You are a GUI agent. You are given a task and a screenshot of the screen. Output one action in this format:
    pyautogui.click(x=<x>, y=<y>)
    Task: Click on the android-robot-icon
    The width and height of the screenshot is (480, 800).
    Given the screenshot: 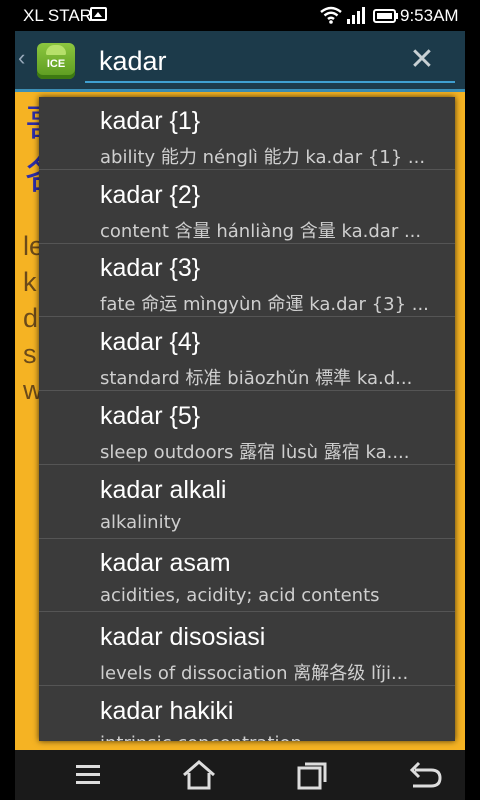 What is the action you would take?
    pyautogui.click(x=56, y=50)
    